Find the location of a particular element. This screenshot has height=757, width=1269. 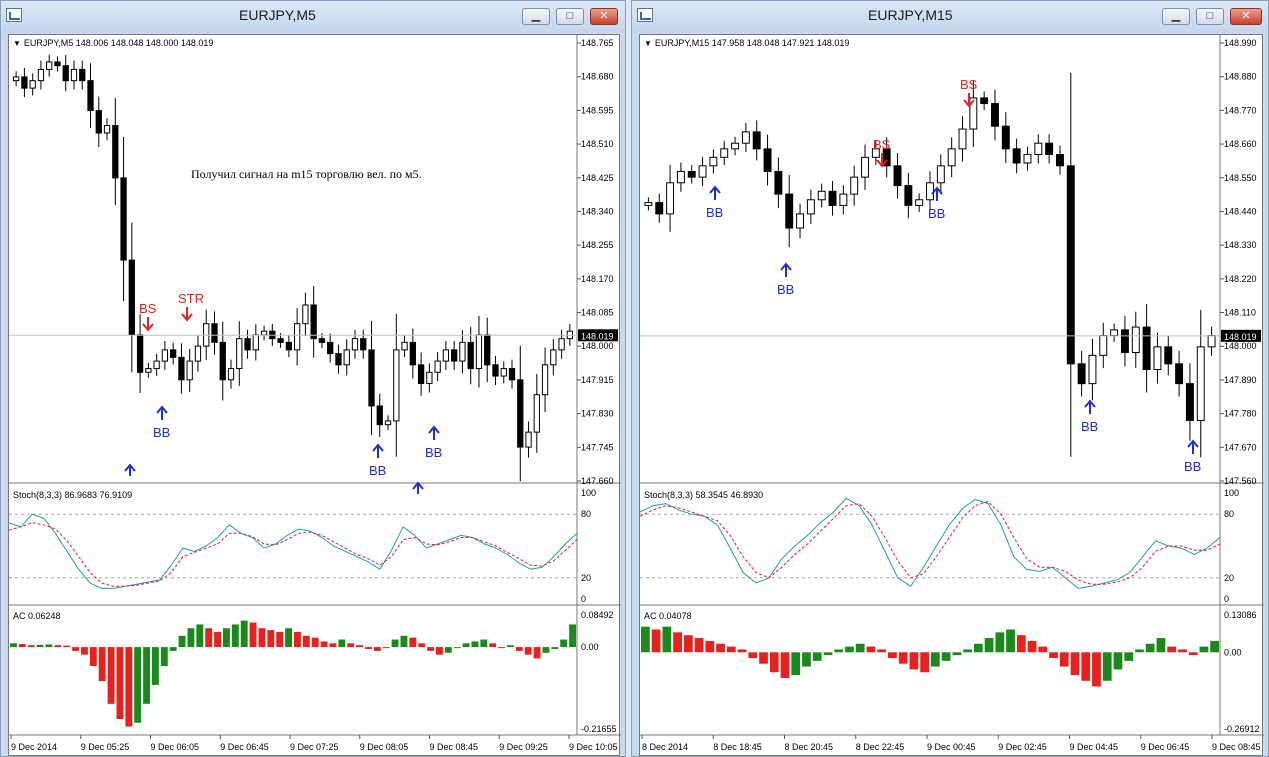

price-tick-label: 147.560 is located at coordinates (1240, 481).